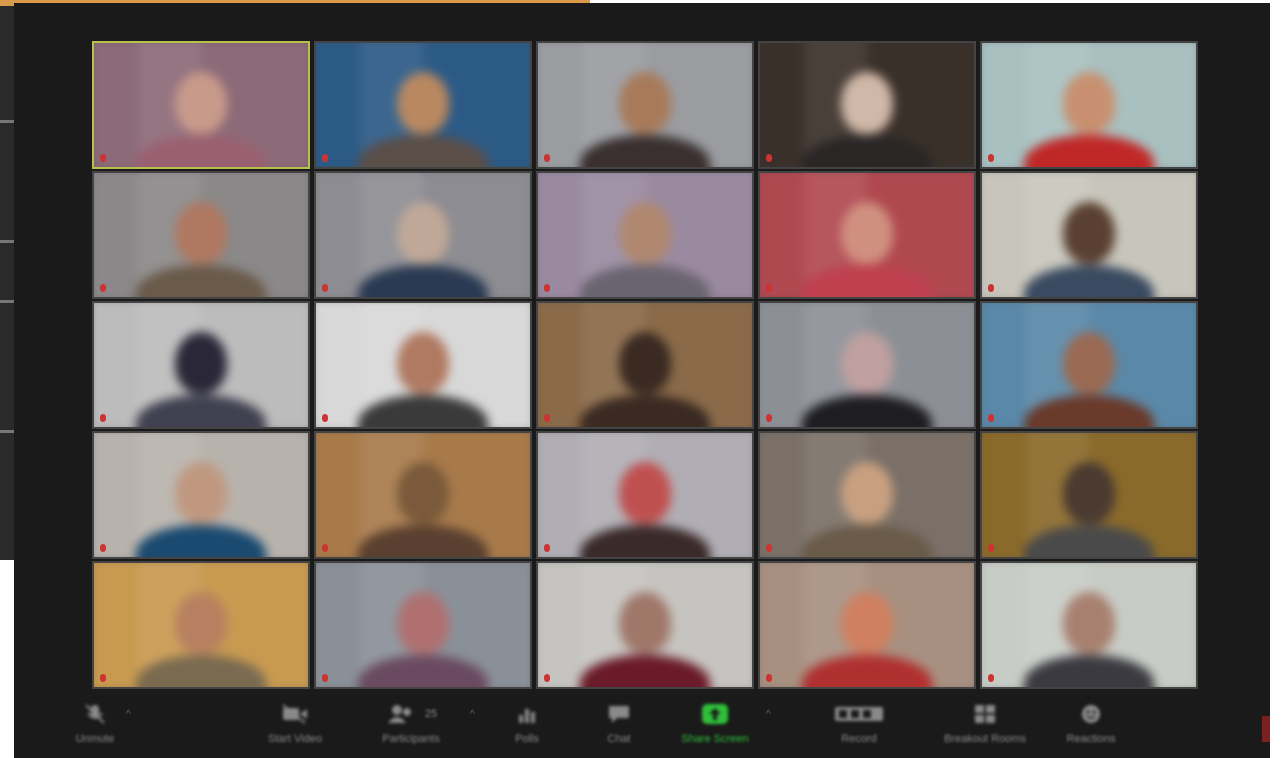 This screenshot has width=1281, height=758. What do you see at coordinates (1091, 714) in the screenshot?
I see `reactions-icon` at bounding box center [1091, 714].